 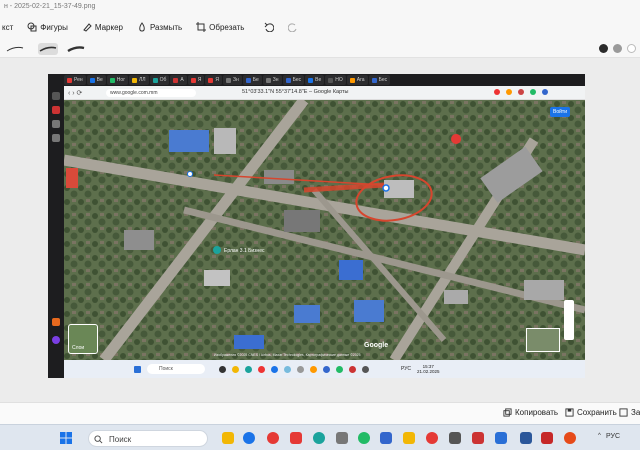 What do you see at coordinates (376, 345) in the screenshot?
I see `google-logo: Google` at bounding box center [376, 345].